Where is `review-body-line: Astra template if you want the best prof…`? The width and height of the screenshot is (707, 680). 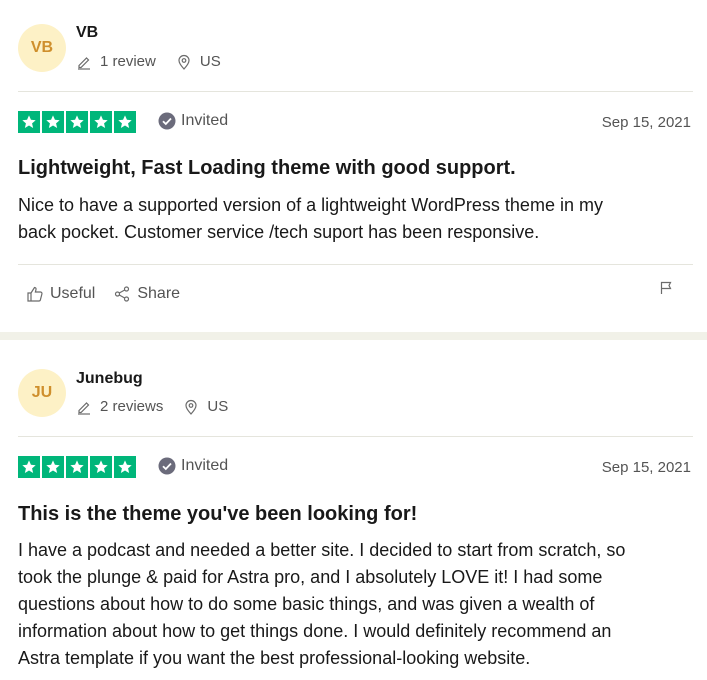
review-body-line: Astra template if you want the best prof… is located at coordinates (274, 658).